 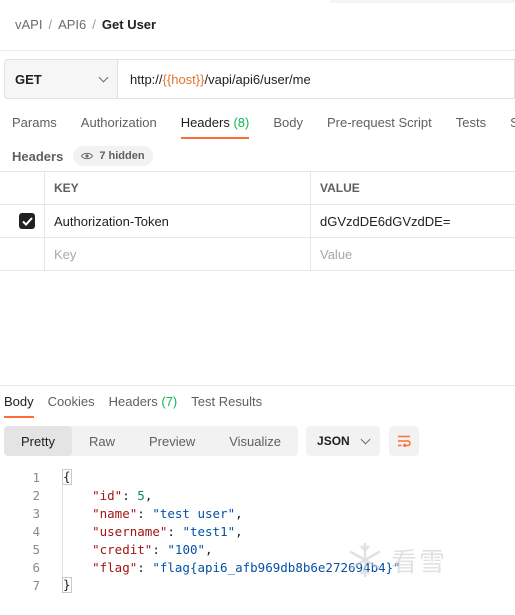 I want to click on wrap-lines-button, so click(x=403, y=441).